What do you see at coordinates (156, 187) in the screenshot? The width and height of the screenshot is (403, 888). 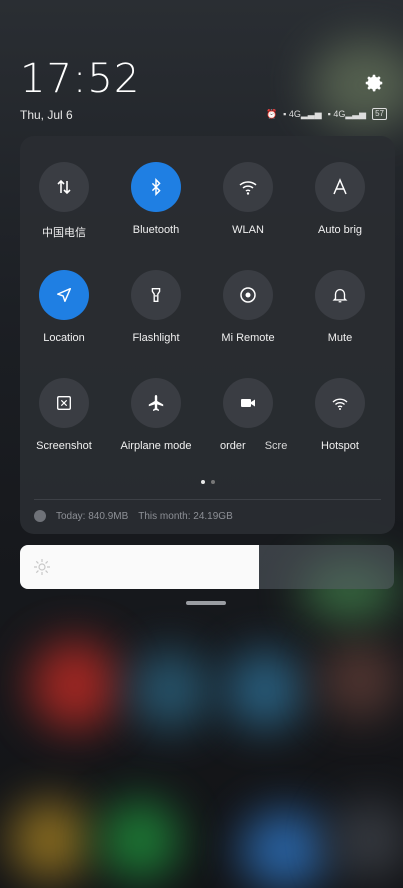 I see `bluetooth-icon` at bounding box center [156, 187].